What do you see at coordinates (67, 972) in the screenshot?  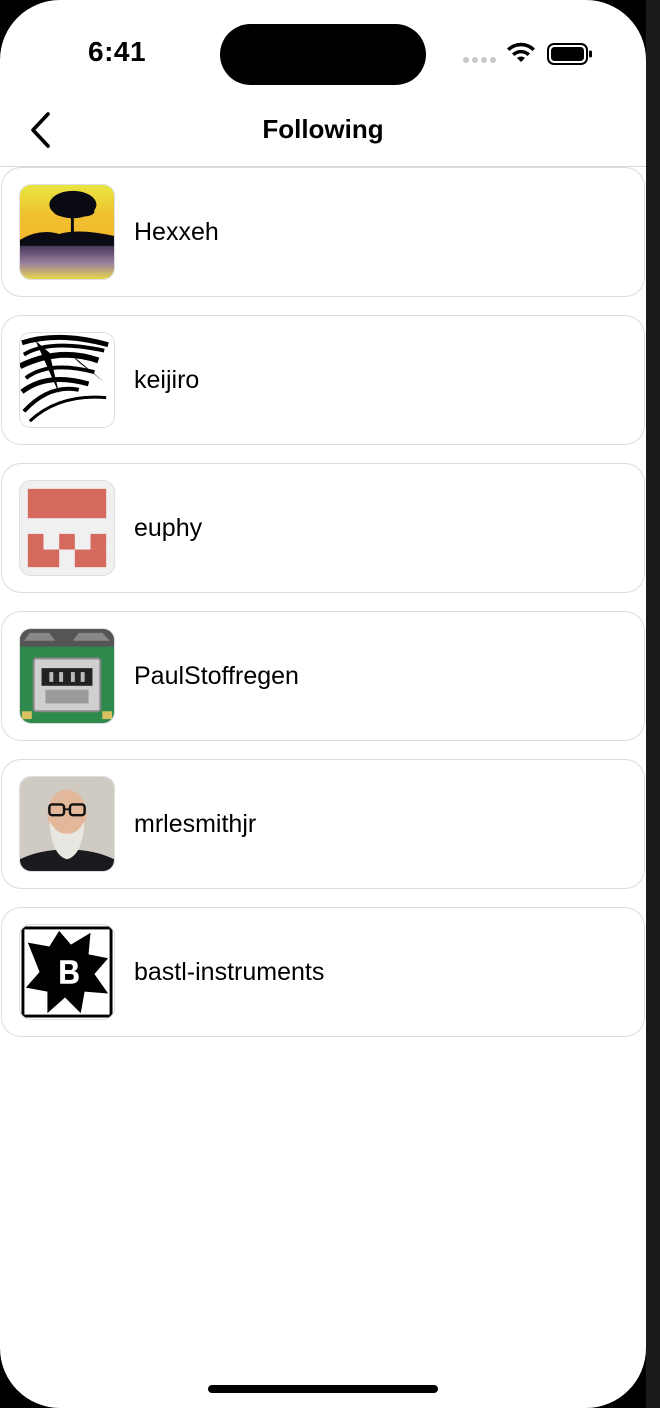 I see `bastl-logo-avatar` at bounding box center [67, 972].